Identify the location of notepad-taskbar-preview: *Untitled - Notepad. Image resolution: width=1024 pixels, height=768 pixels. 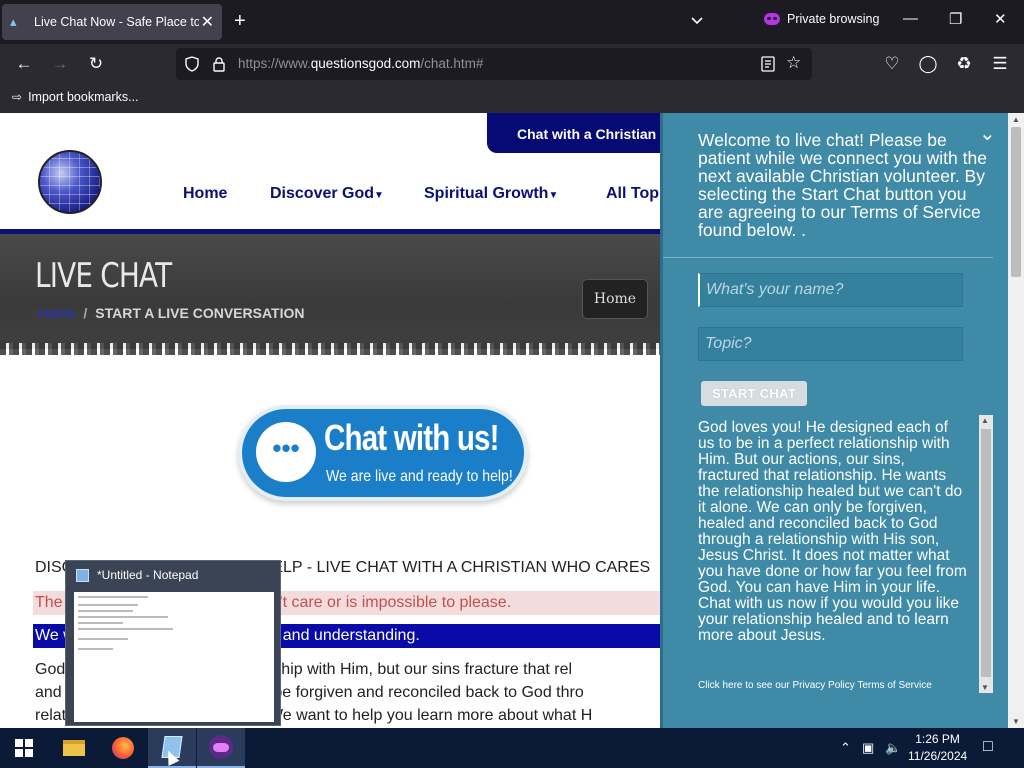
(173, 643).